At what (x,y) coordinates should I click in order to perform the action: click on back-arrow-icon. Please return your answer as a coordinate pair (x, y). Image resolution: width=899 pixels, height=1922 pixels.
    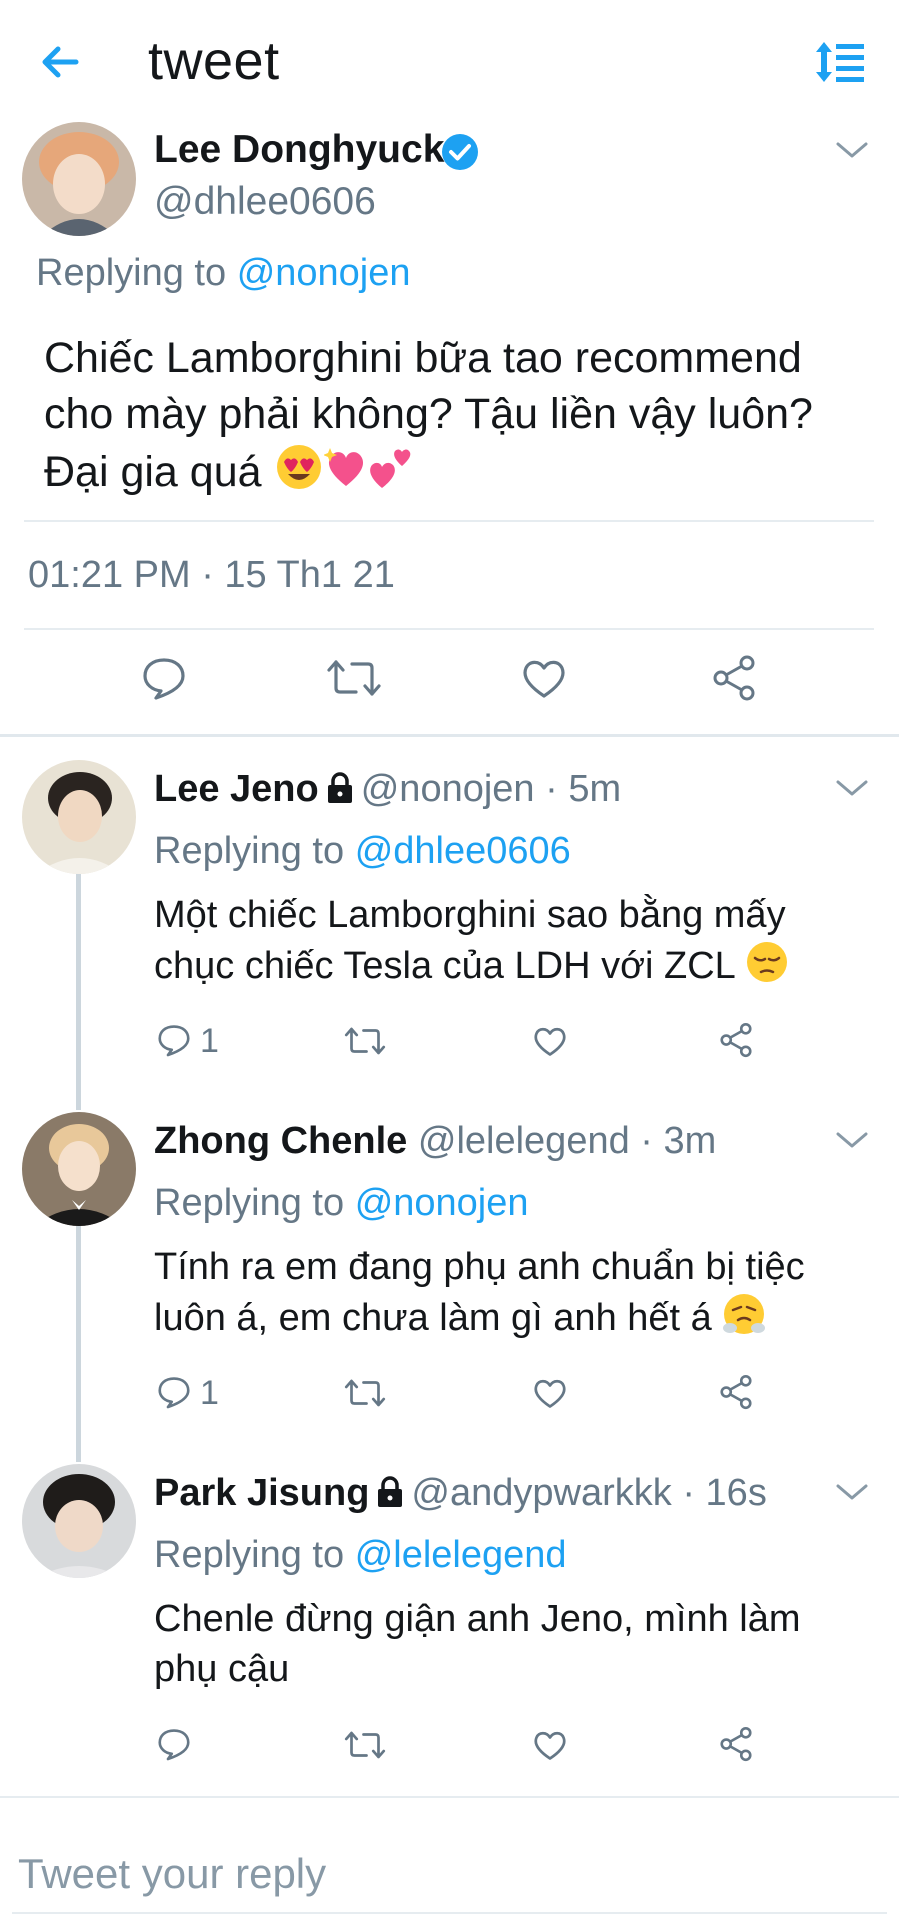
    Looking at the image, I should click on (60, 62).